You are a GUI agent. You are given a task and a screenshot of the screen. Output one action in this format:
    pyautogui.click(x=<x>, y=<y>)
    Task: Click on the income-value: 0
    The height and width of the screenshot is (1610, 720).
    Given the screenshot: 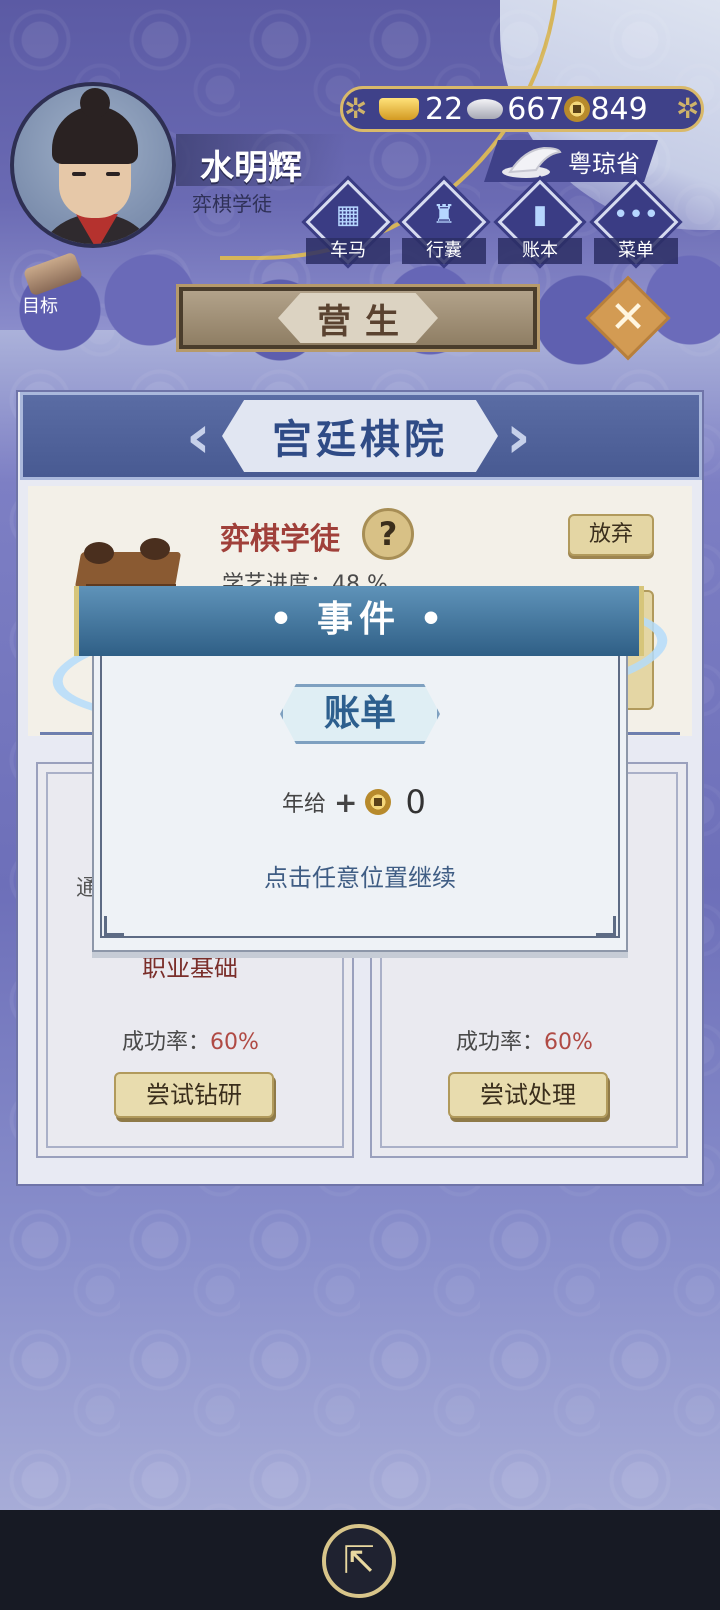 What is the action you would take?
    pyautogui.click(x=415, y=802)
    